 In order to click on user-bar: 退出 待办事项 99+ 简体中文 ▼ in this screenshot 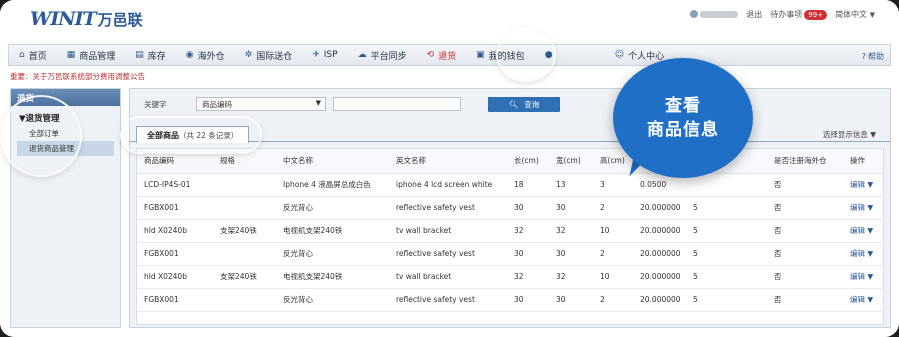, I will do `click(782, 14)`.